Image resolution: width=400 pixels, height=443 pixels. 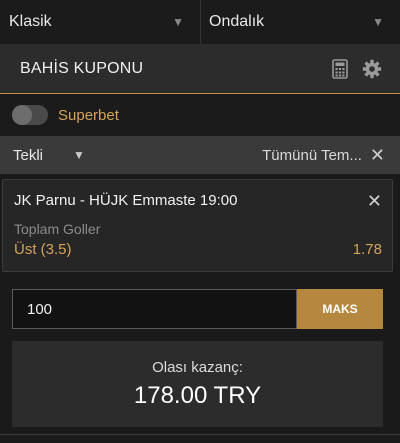 I want to click on odds-format-dropdown: Klasik ▼, so click(x=100, y=22).